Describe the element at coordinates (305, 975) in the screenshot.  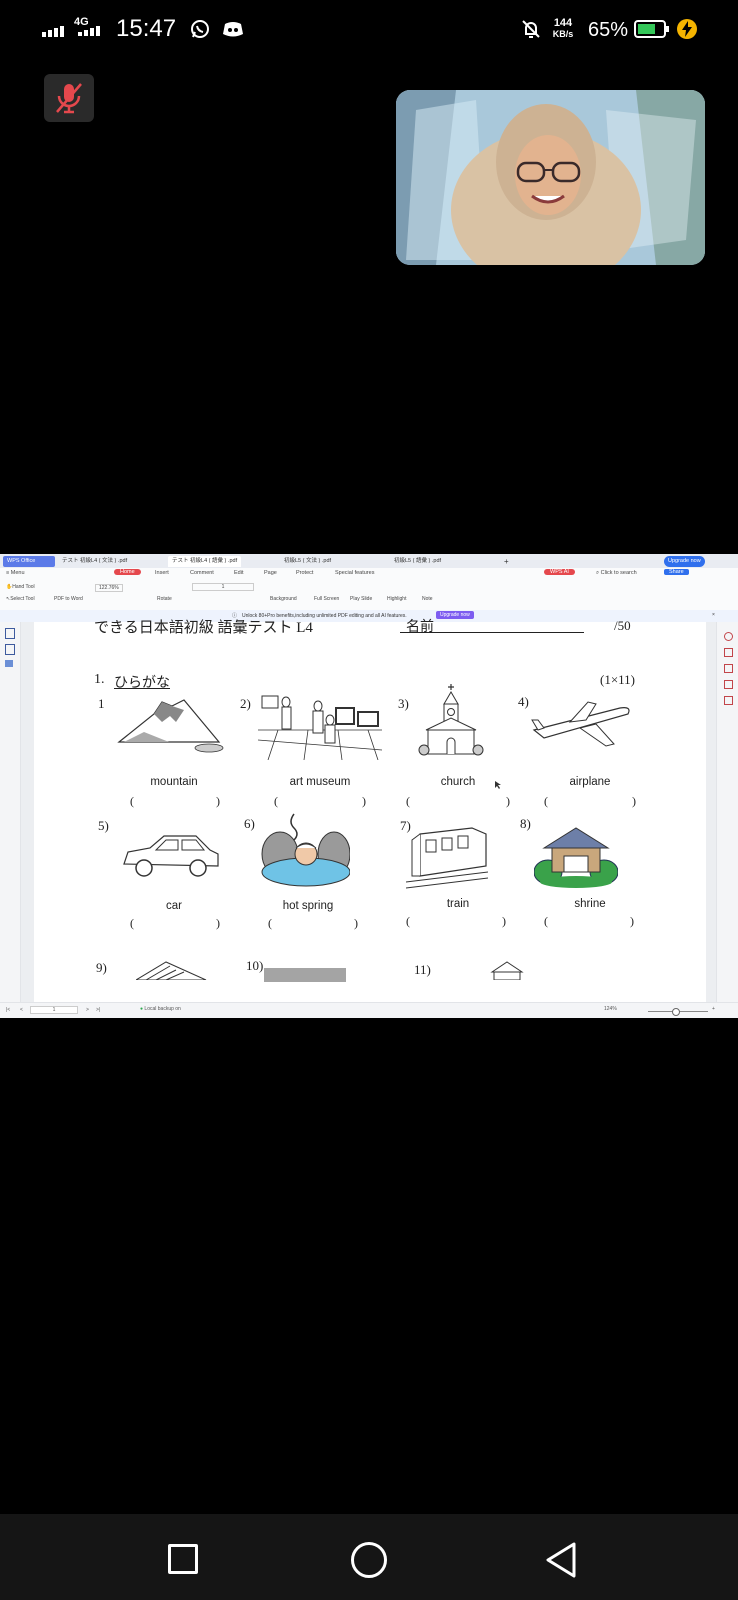
I see `item-10-illustration` at that location.